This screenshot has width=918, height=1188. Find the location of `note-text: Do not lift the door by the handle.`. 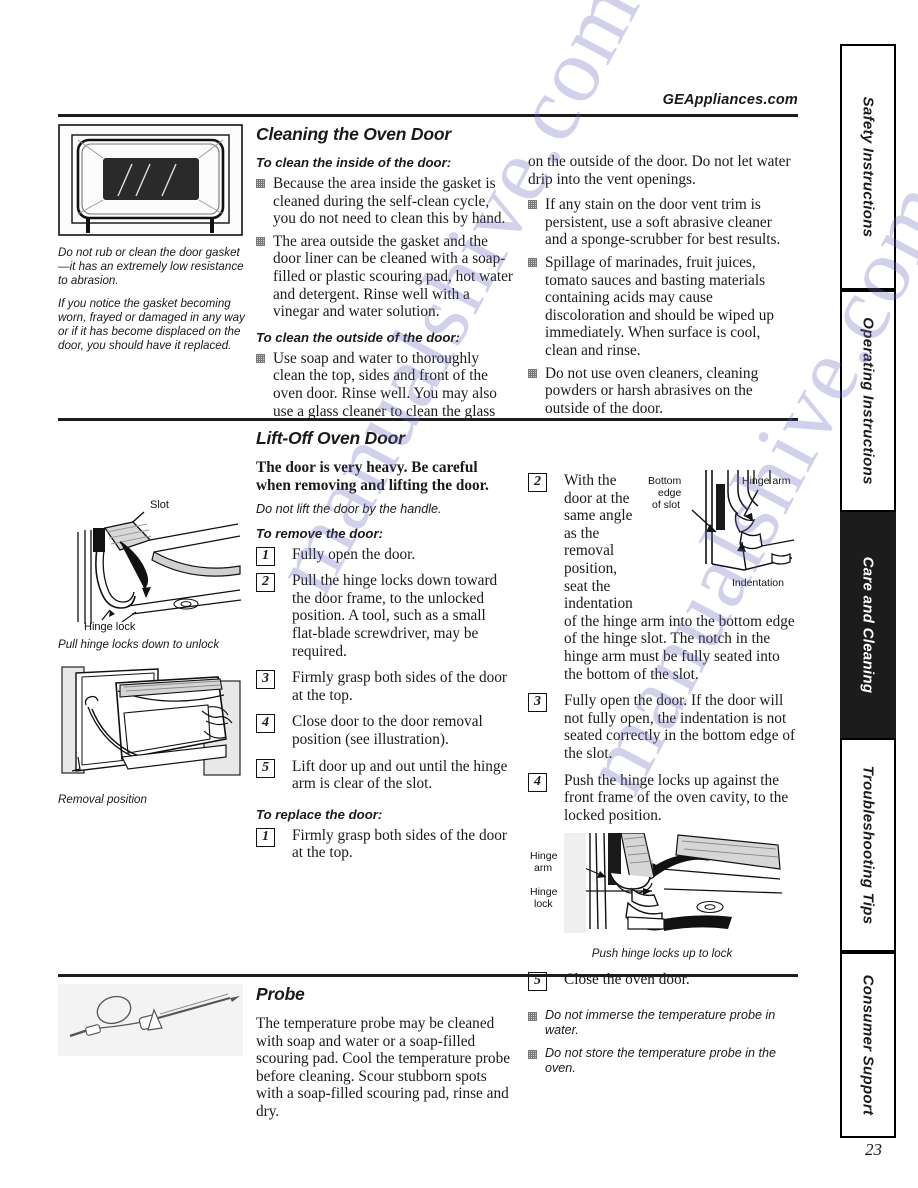

note-text: Do not lift the door by the handle. is located at coordinates (349, 508).